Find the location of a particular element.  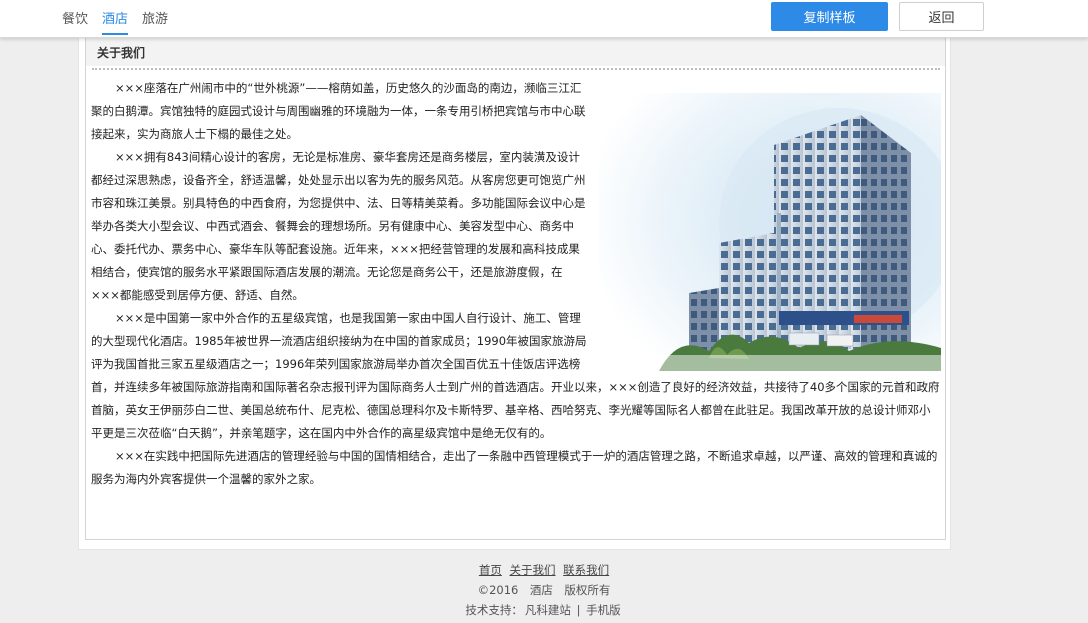

tab-hotel: 酒店 is located at coordinates (115, 21).